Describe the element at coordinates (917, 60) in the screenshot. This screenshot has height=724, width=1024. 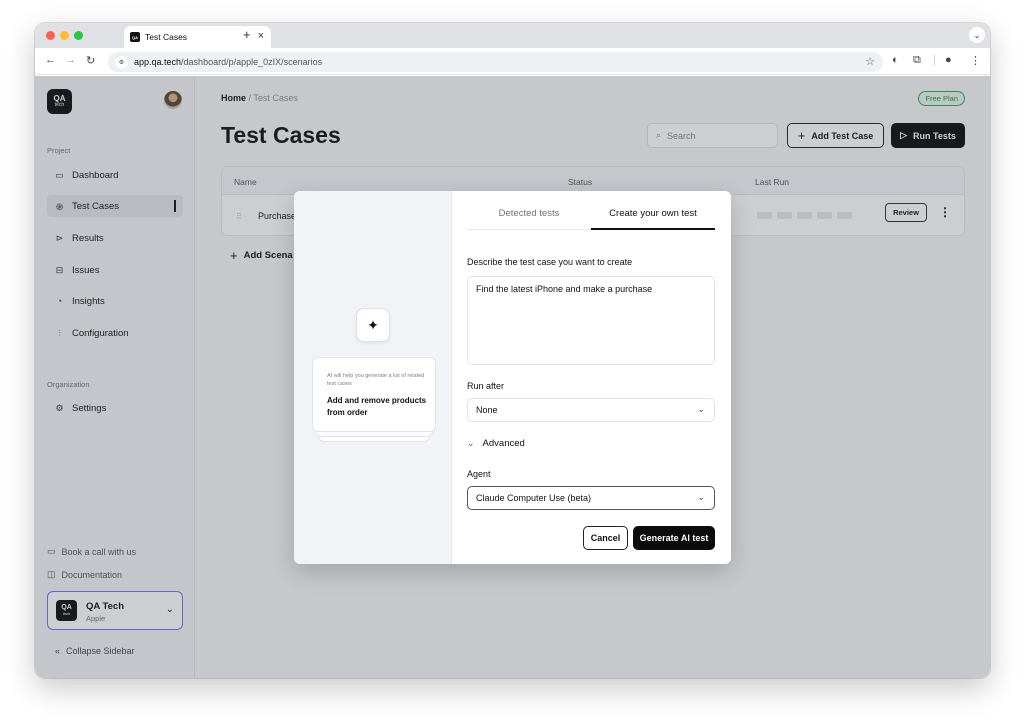
I see `puzzle-extensions-icon: ⧉` at that location.